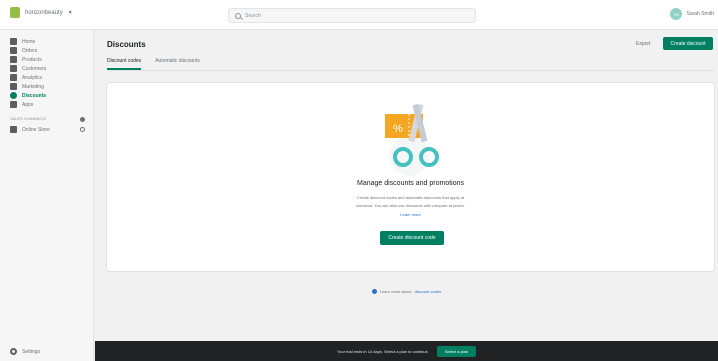 This screenshot has width=718, height=361. Describe the element at coordinates (13, 50) in the screenshot. I see `orders-icon` at that location.